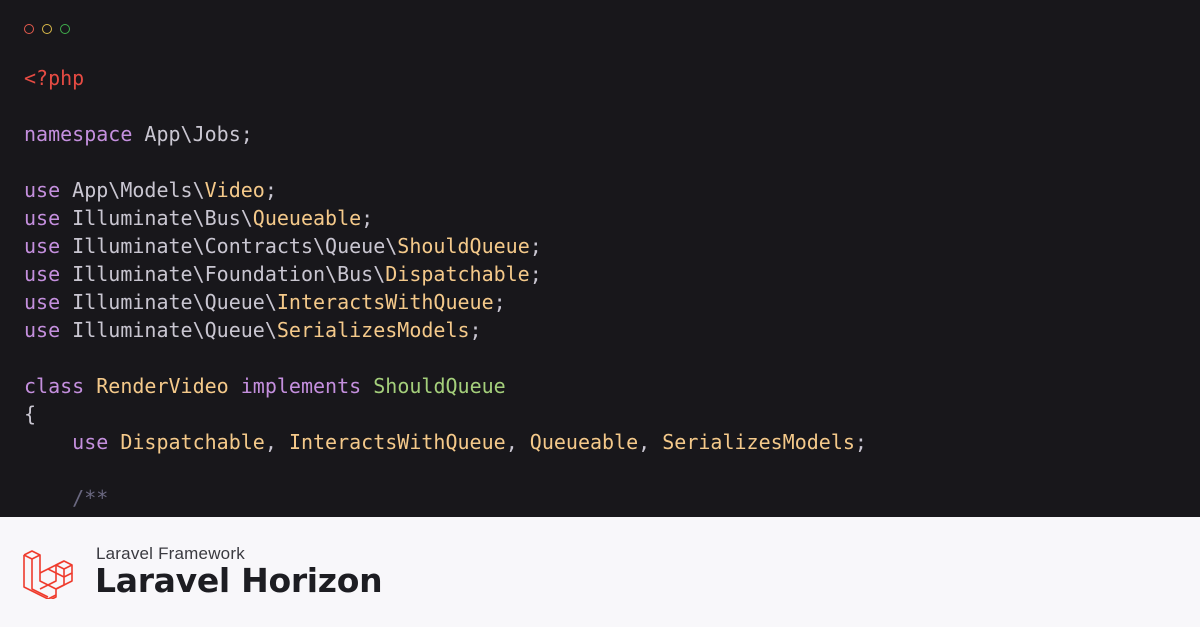 Image resolution: width=1200 pixels, height=627 pixels. Describe the element at coordinates (445, 134) in the screenshot. I see `code-line: namespace App\Jobs;` at that location.